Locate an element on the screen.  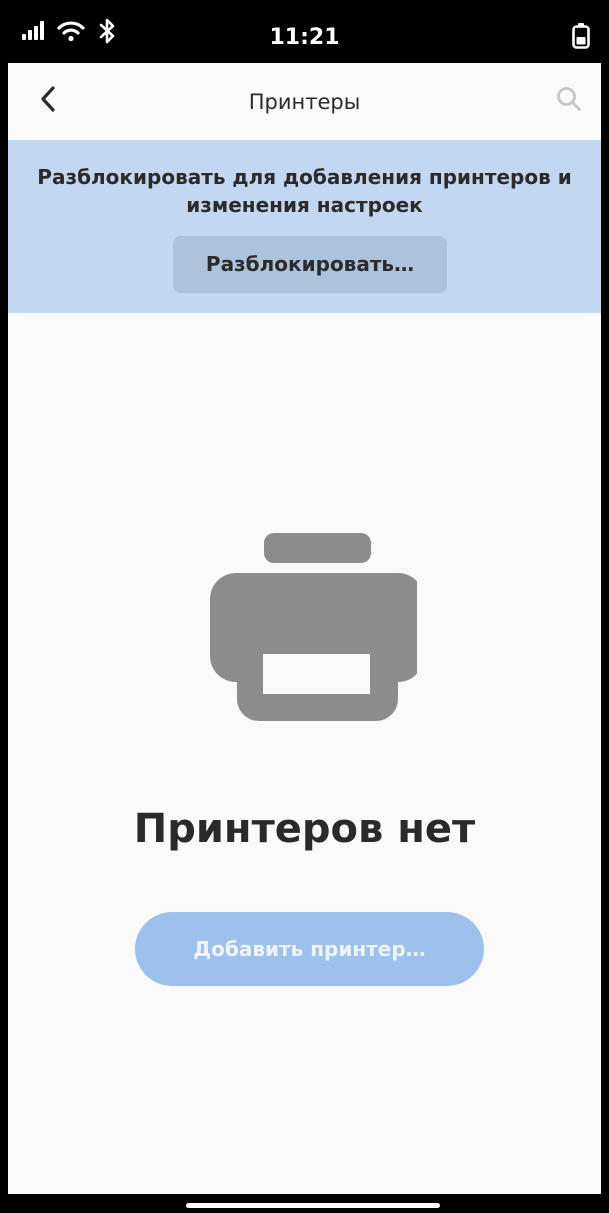
search-button is located at coordinates (569, 101).